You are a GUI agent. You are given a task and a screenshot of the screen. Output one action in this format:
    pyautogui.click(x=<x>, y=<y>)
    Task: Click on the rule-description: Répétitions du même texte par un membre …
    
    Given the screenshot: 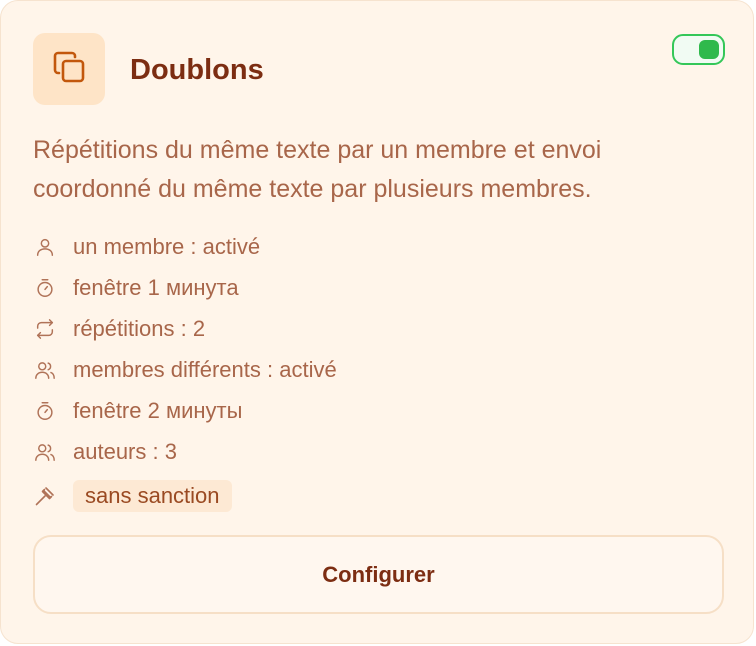 What is the action you would take?
    pyautogui.click(x=317, y=169)
    